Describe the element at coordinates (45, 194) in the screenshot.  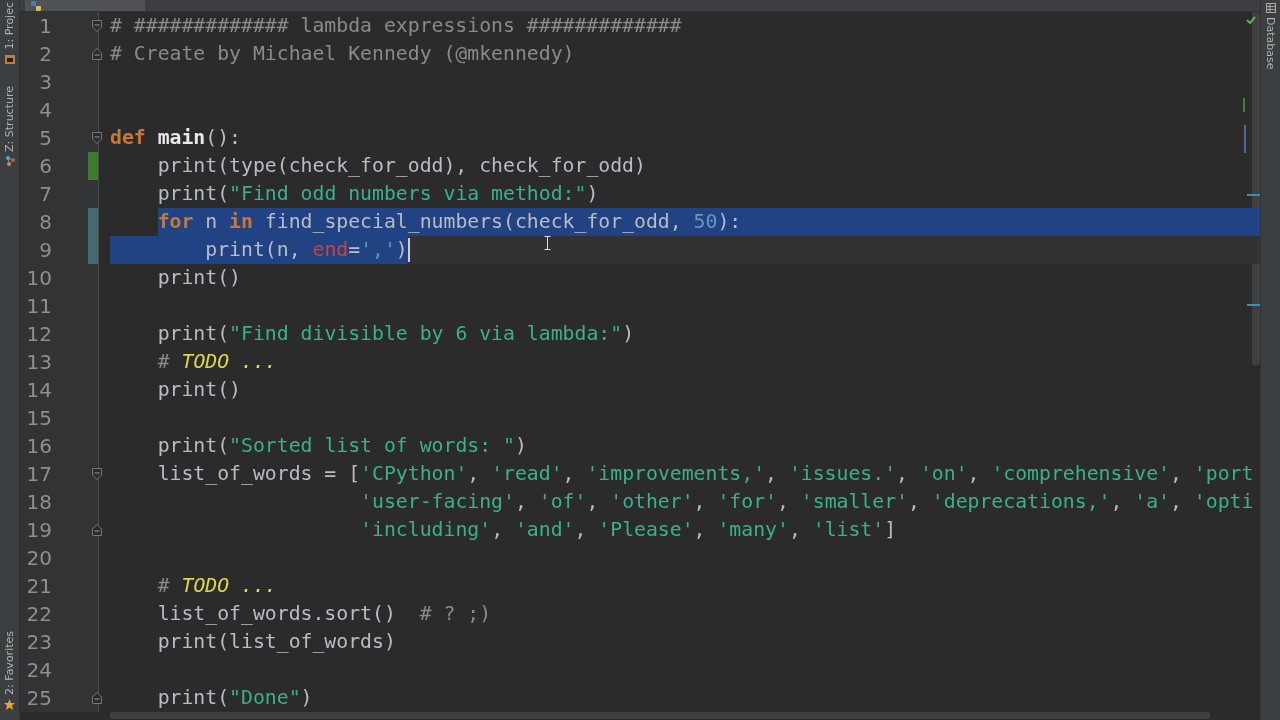
I see `line-number: 7` at that location.